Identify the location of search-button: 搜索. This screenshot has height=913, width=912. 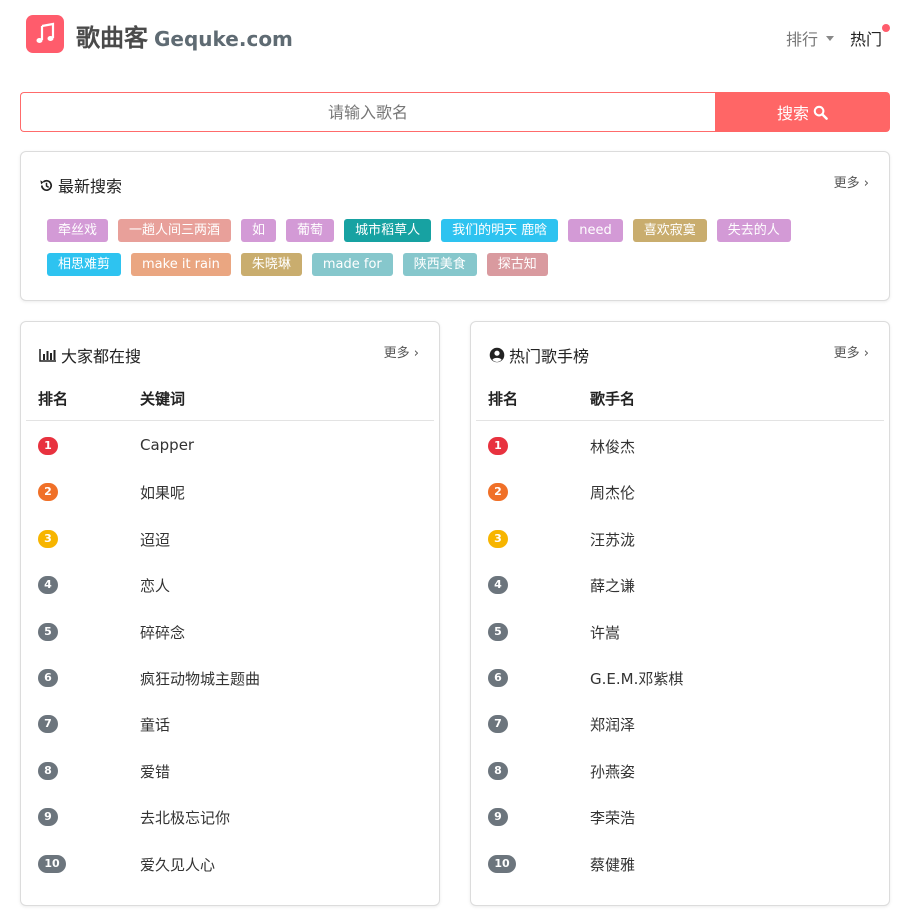
(802, 112).